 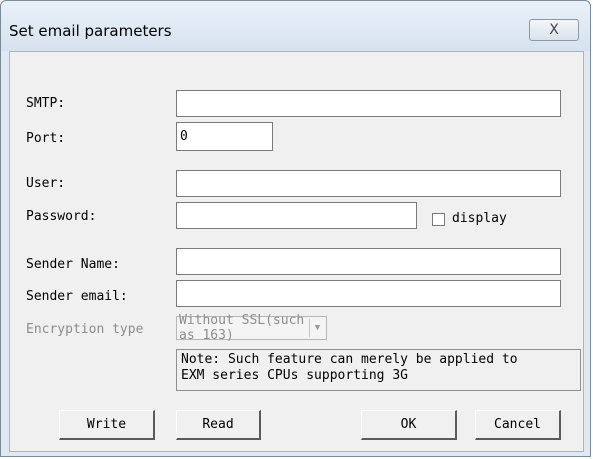 What do you see at coordinates (85, 329) in the screenshot?
I see `encryption-type-label: Encryption type` at bounding box center [85, 329].